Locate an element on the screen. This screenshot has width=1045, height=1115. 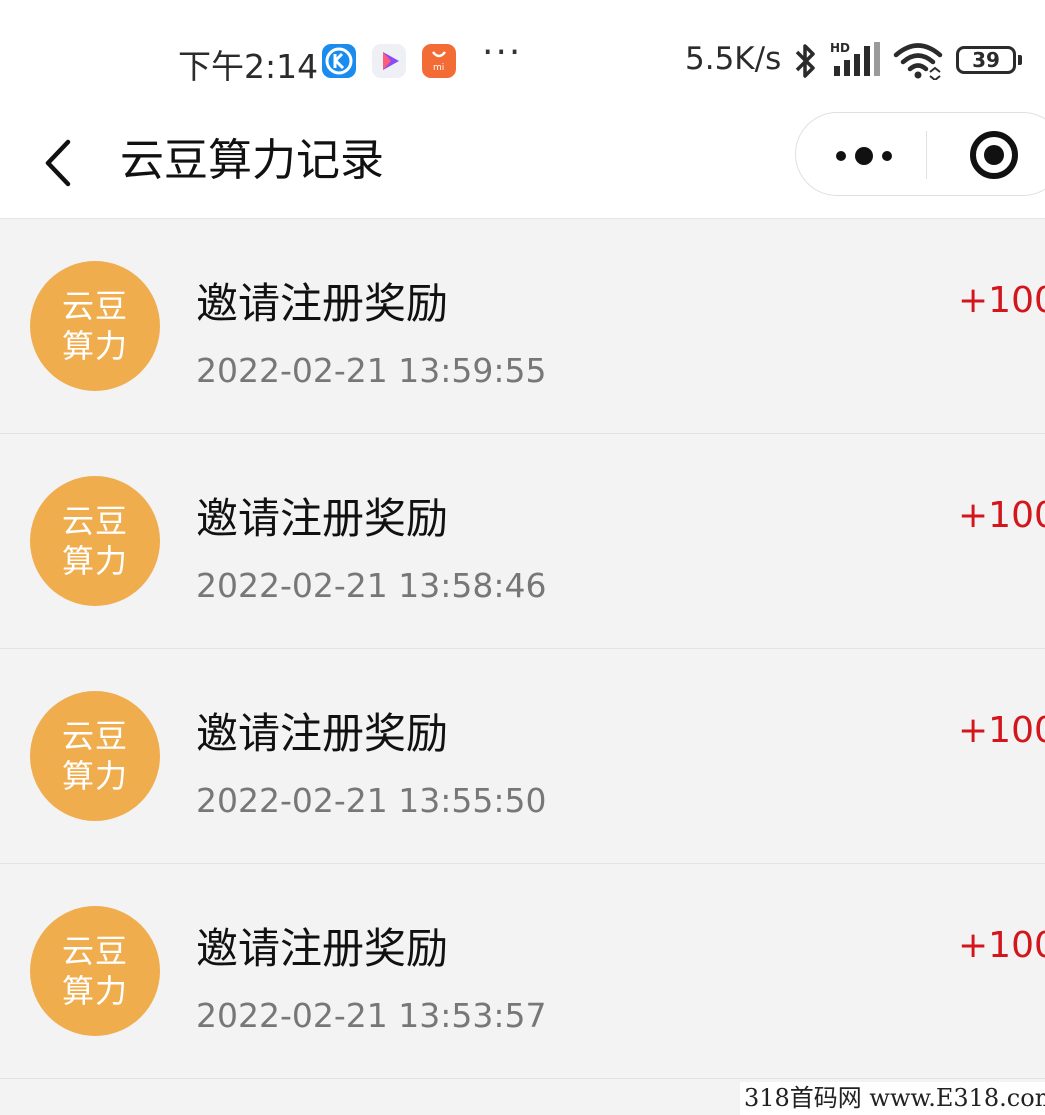
network-speed: 5.5K/s is located at coordinates (733, 59).